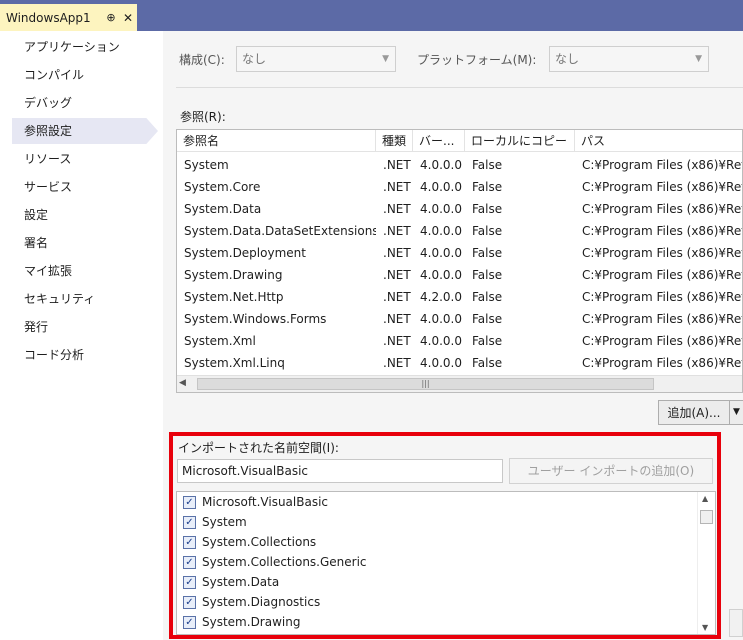  What do you see at coordinates (85, 327) in the screenshot?
I see `nav-item-publish: 発行` at bounding box center [85, 327].